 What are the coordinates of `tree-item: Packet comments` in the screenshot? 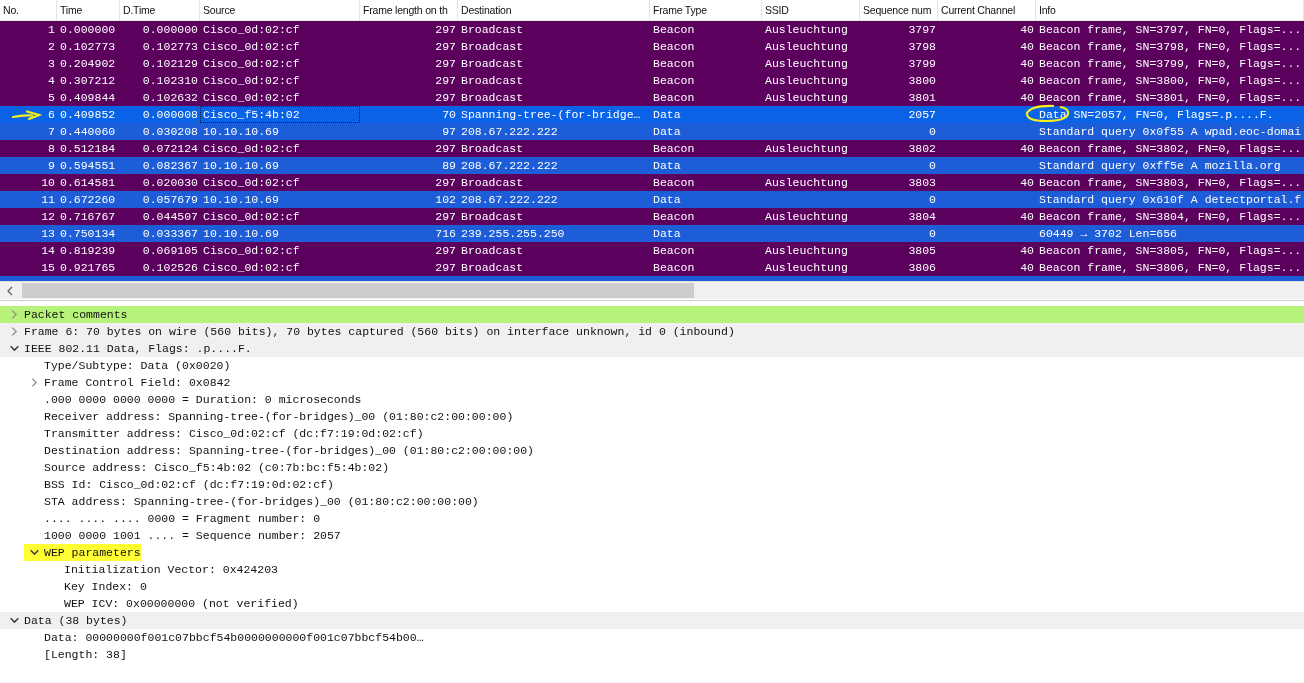 It's located at (76, 314).